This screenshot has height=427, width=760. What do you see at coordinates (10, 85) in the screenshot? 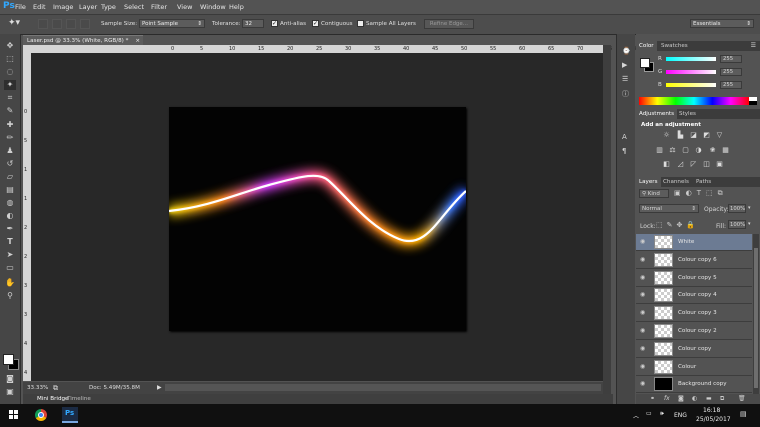
I see `magic-wand-tool-icon: ✦` at bounding box center [10, 85].